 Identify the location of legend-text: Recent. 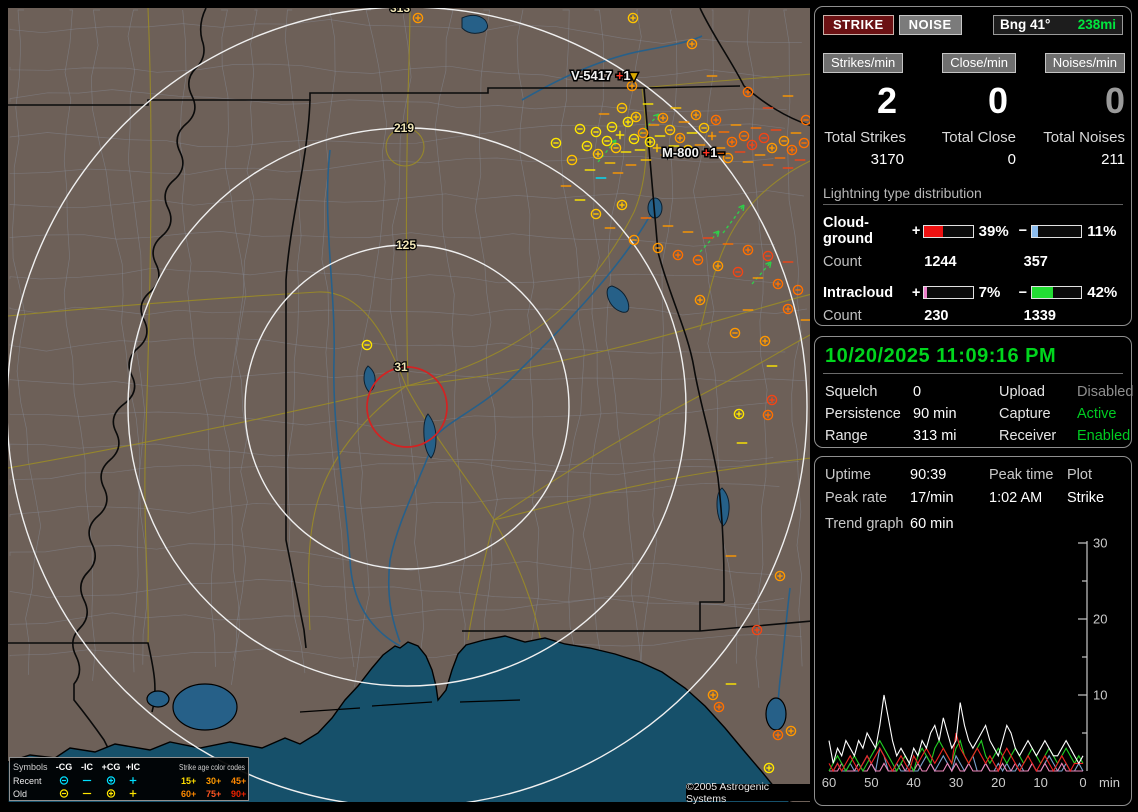
(27, 781).